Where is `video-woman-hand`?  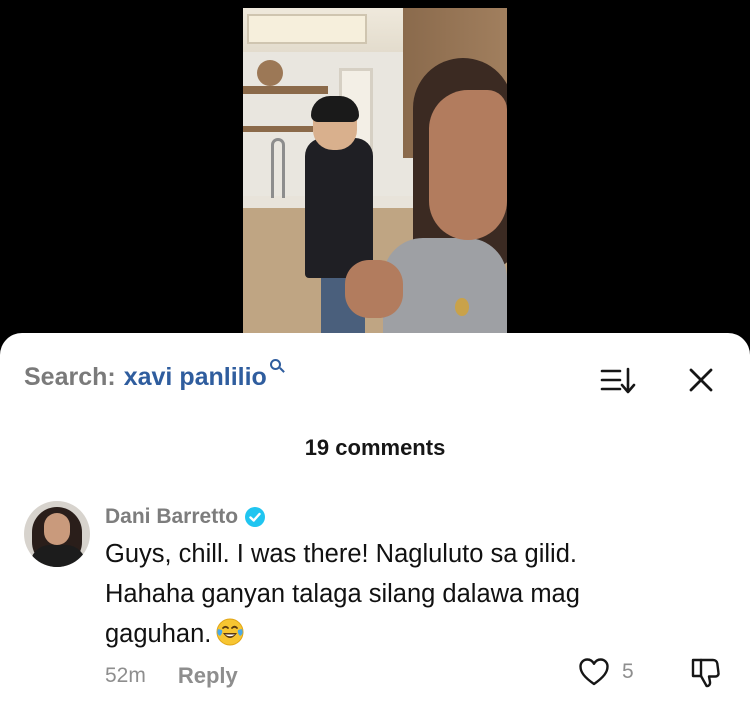
video-woman-hand is located at coordinates (374, 289).